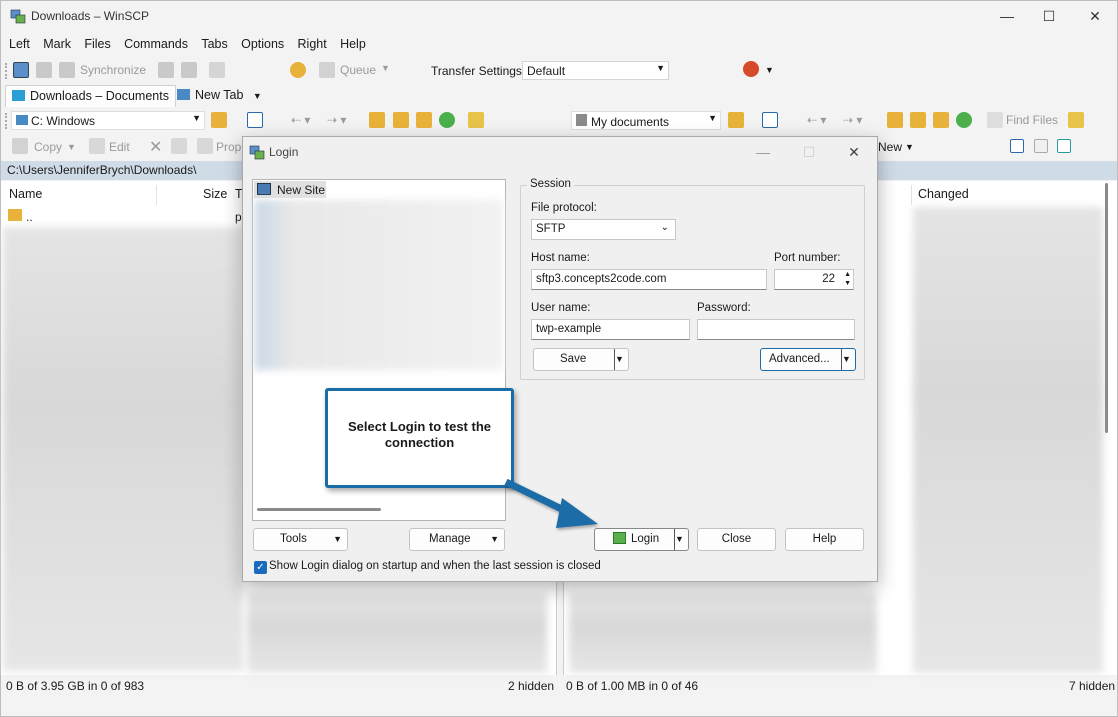 Image resolution: width=1118 pixels, height=717 pixels. Describe the element at coordinates (1017, 146) in the screenshot. I see `select-files-icon` at that location.